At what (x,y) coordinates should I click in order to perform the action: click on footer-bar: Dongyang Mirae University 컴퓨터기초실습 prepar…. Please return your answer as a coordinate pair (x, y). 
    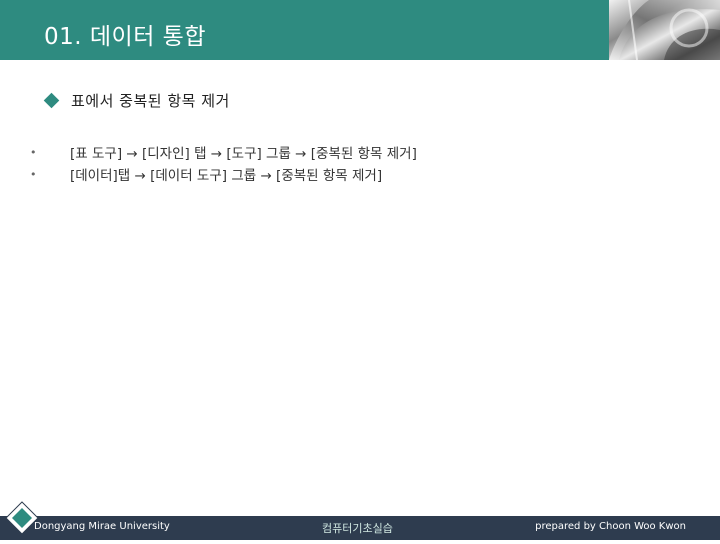
    Looking at the image, I should click on (360, 528).